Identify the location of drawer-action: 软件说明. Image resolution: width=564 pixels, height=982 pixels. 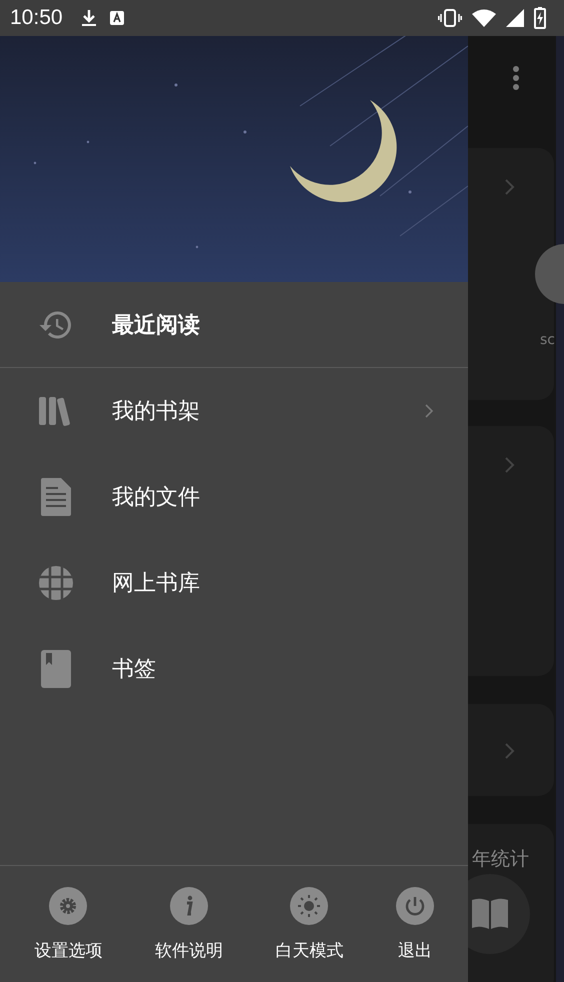
(188, 924).